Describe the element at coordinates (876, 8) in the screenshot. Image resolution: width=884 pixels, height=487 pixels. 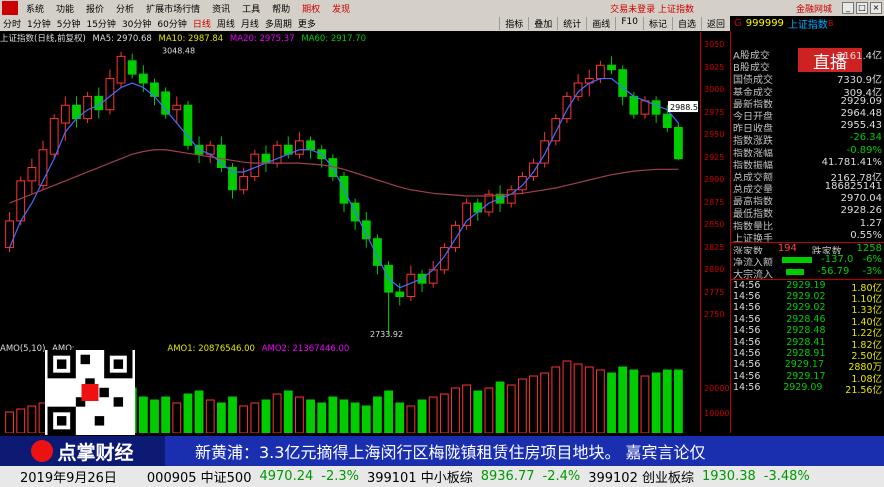
I see `close-icon: ×` at that location.